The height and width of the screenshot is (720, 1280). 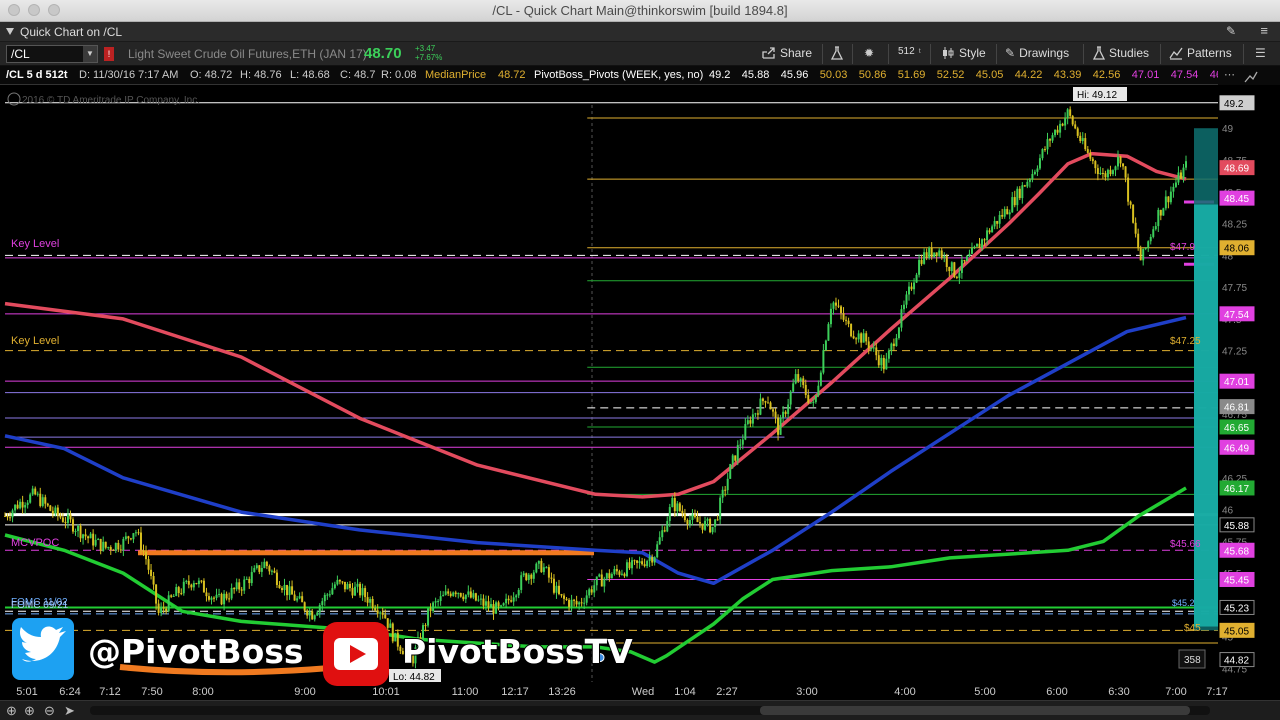 I want to click on price-axis-tag-text: 48.45, so click(x=1236, y=199).